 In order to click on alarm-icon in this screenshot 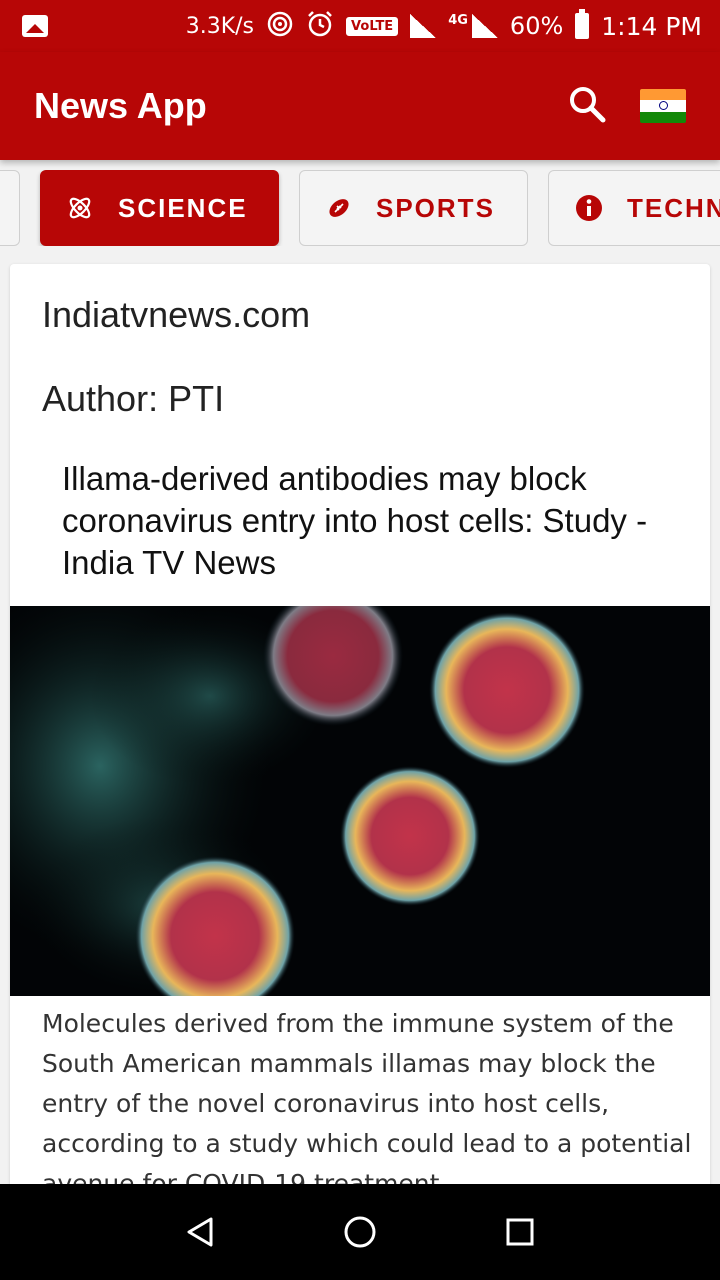, I will do `click(320, 26)`.